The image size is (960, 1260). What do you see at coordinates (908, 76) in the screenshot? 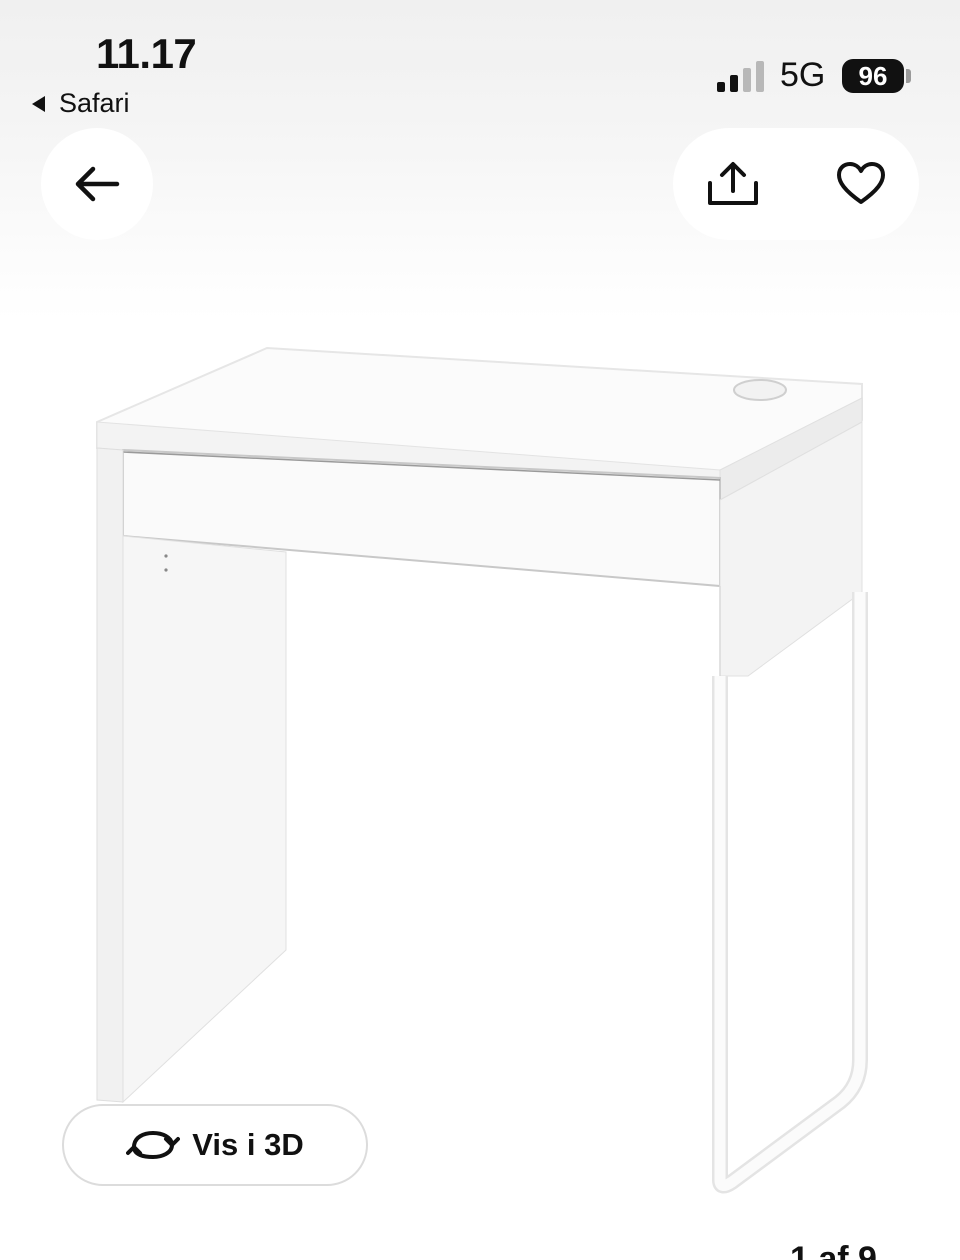
I see `battery-tip` at bounding box center [908, 76].